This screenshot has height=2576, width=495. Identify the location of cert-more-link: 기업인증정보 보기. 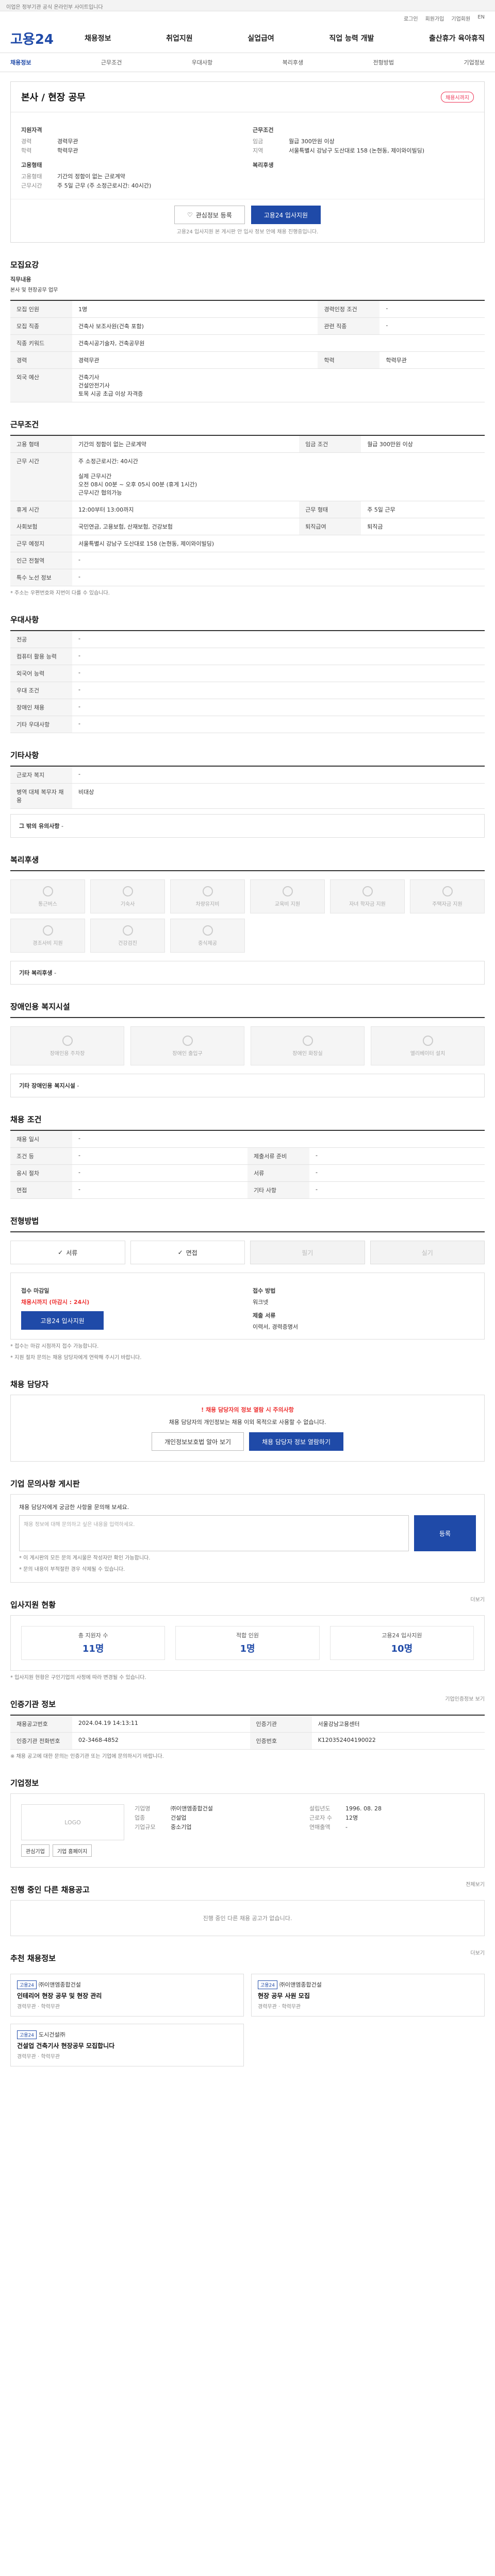
(465, 1698).